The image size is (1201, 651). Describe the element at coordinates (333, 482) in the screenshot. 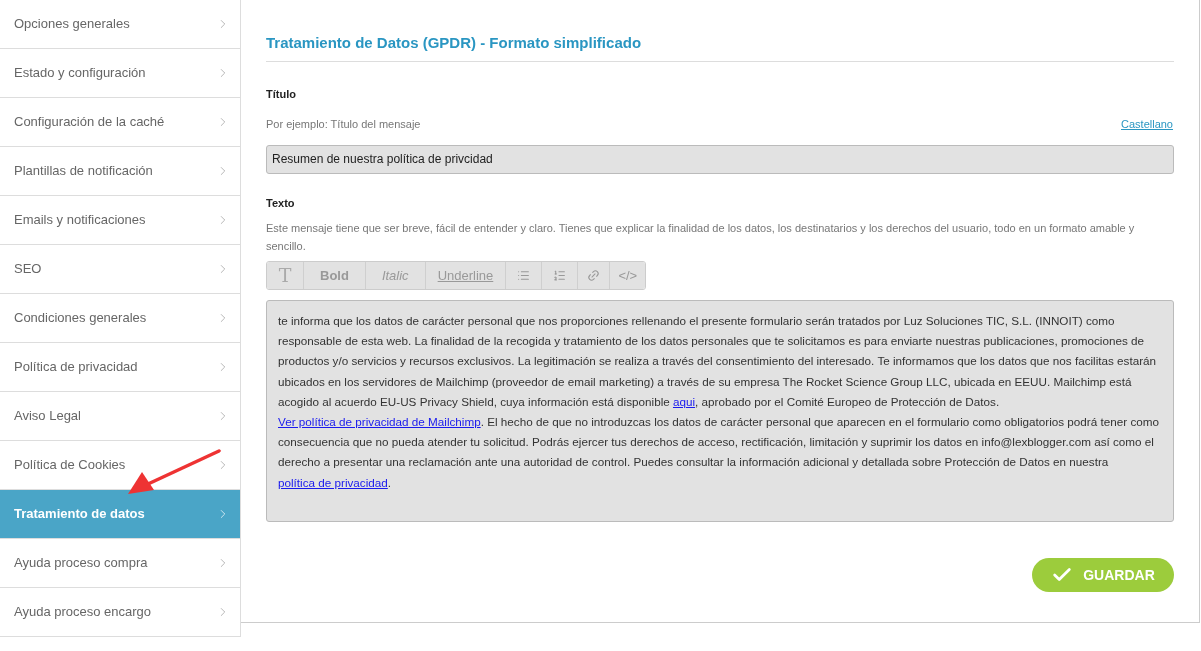

I see `text-link: política de privacidad` at that location.